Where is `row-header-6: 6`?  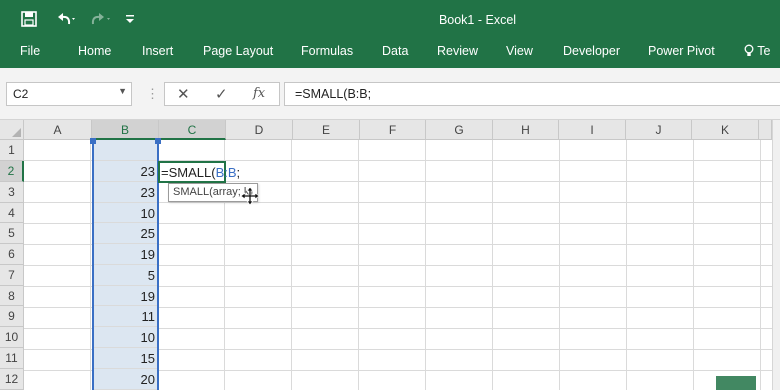
row-header-6: 6 is located at coordinates (12, 254).